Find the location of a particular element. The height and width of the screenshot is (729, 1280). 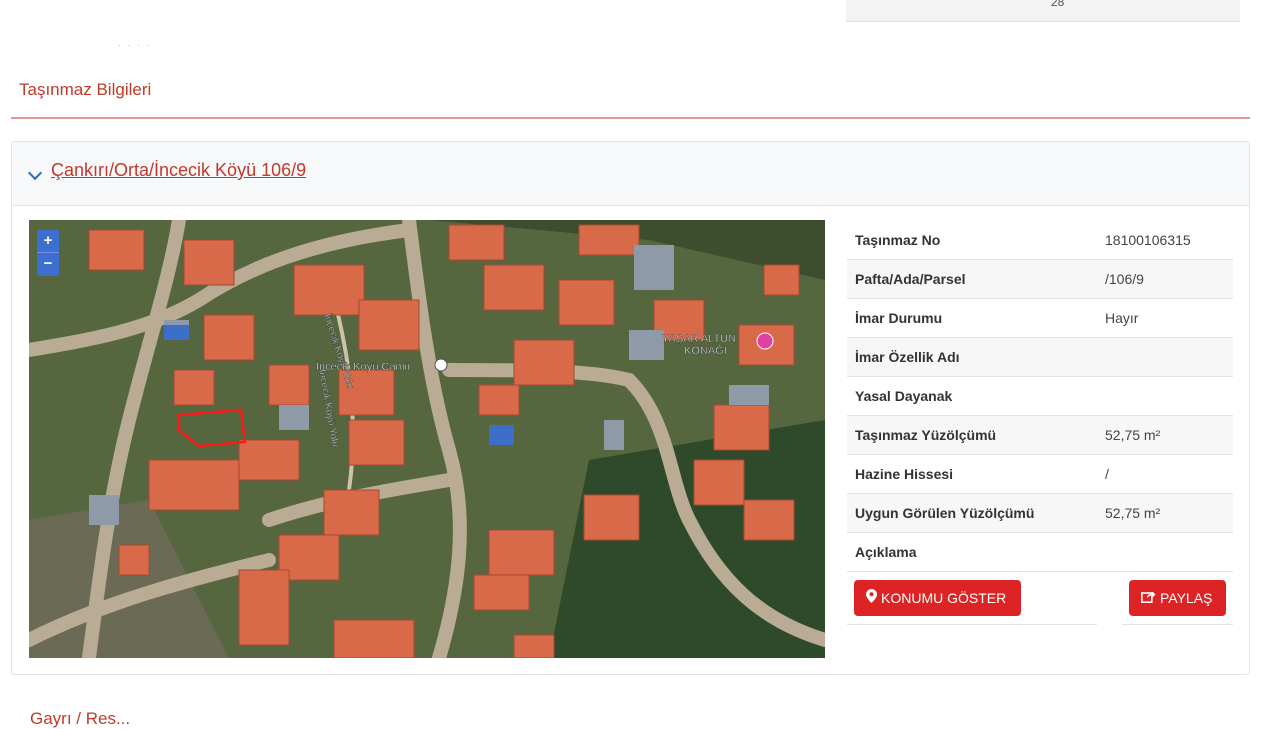

info-row: İmar Durumu Hayır is located at coordinates (1040, 318).